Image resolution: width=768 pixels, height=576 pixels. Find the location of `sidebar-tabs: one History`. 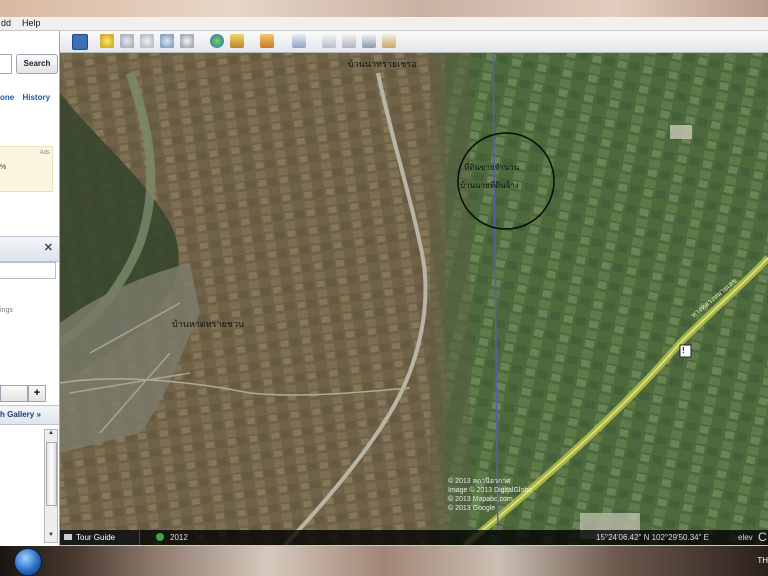

sidebar-tabs: one History is located at coordinates (25, 97).